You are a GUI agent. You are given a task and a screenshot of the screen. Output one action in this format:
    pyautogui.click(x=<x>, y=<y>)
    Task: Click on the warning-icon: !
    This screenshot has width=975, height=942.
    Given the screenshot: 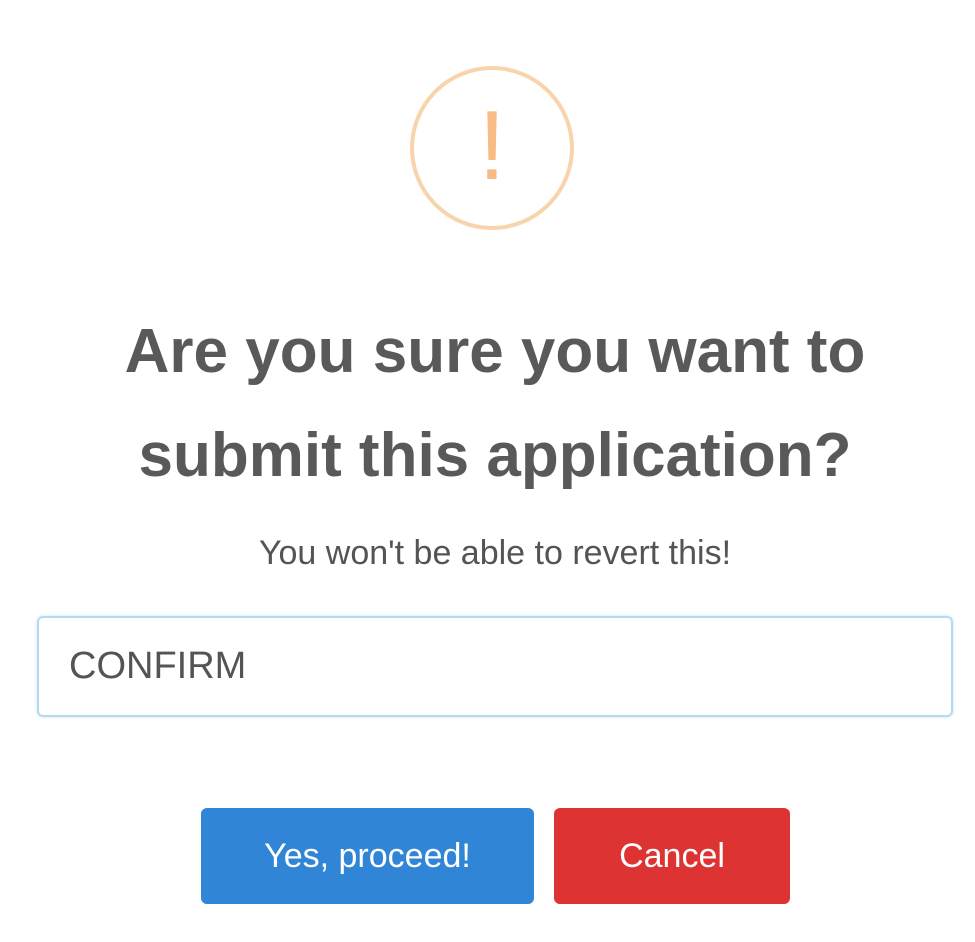 What is the action you would take?
    pyautogui.click(x=492, y=148)
    